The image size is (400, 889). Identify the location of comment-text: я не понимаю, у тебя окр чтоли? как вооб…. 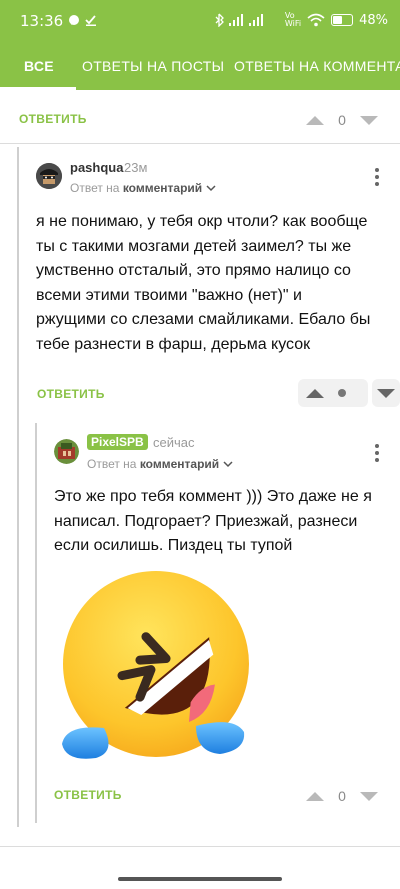
(203, 283).